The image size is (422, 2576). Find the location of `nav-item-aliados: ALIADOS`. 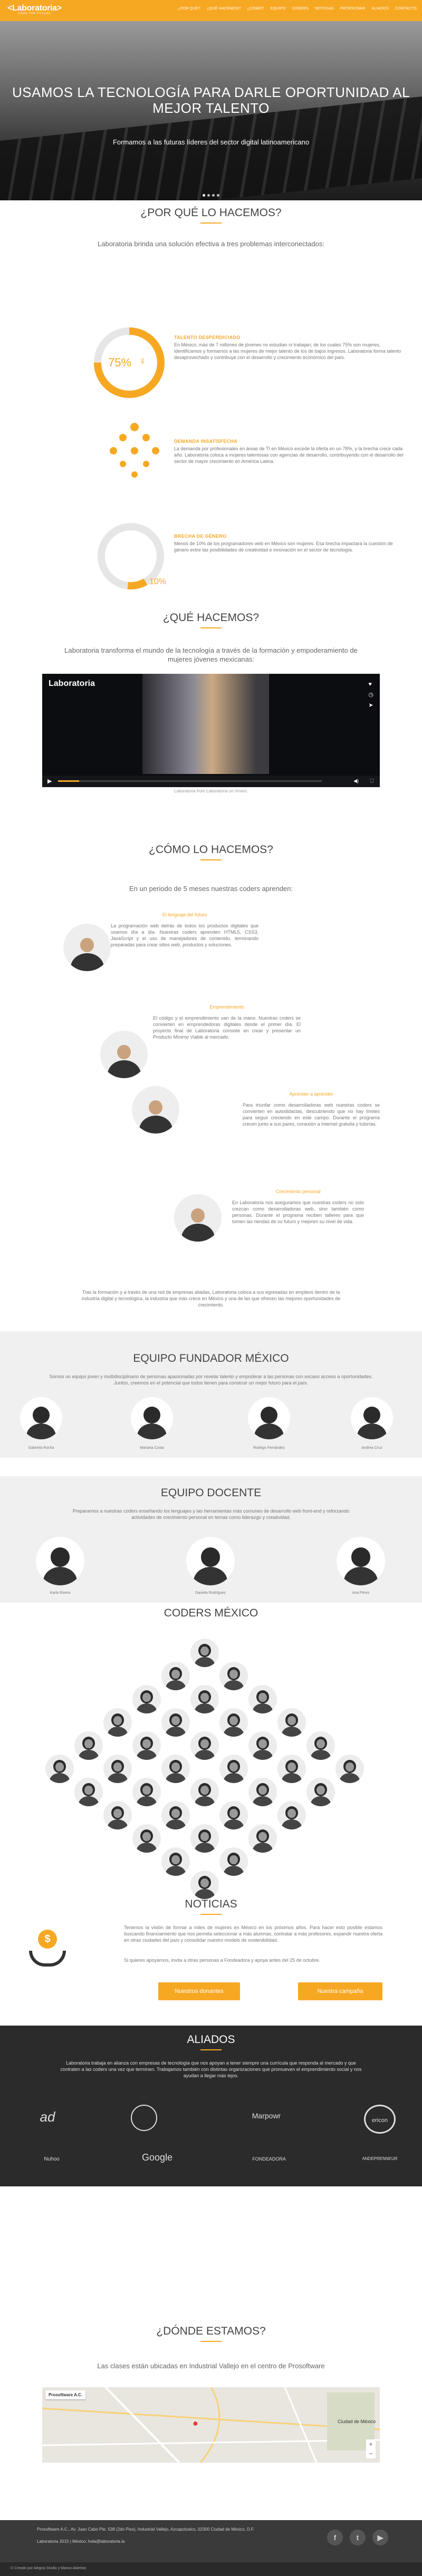

nav-item-aliados: ALIADOS is located at coordinates (380, 9).